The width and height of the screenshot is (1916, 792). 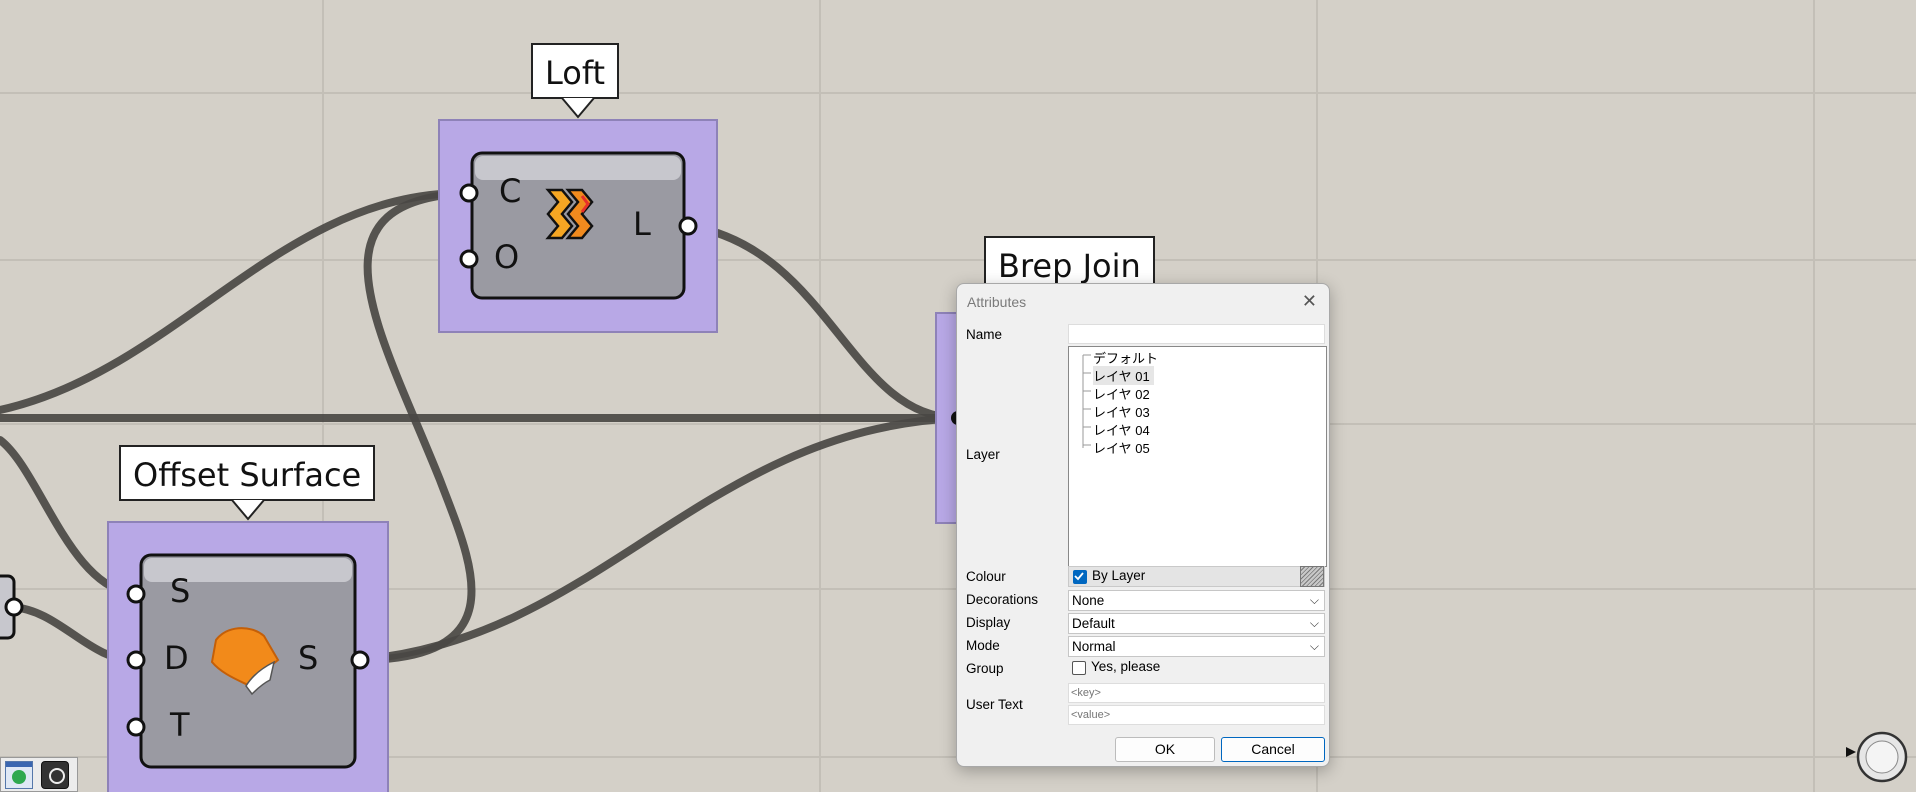 I want to click on offset-surface-component, so click(x=248, y=656).